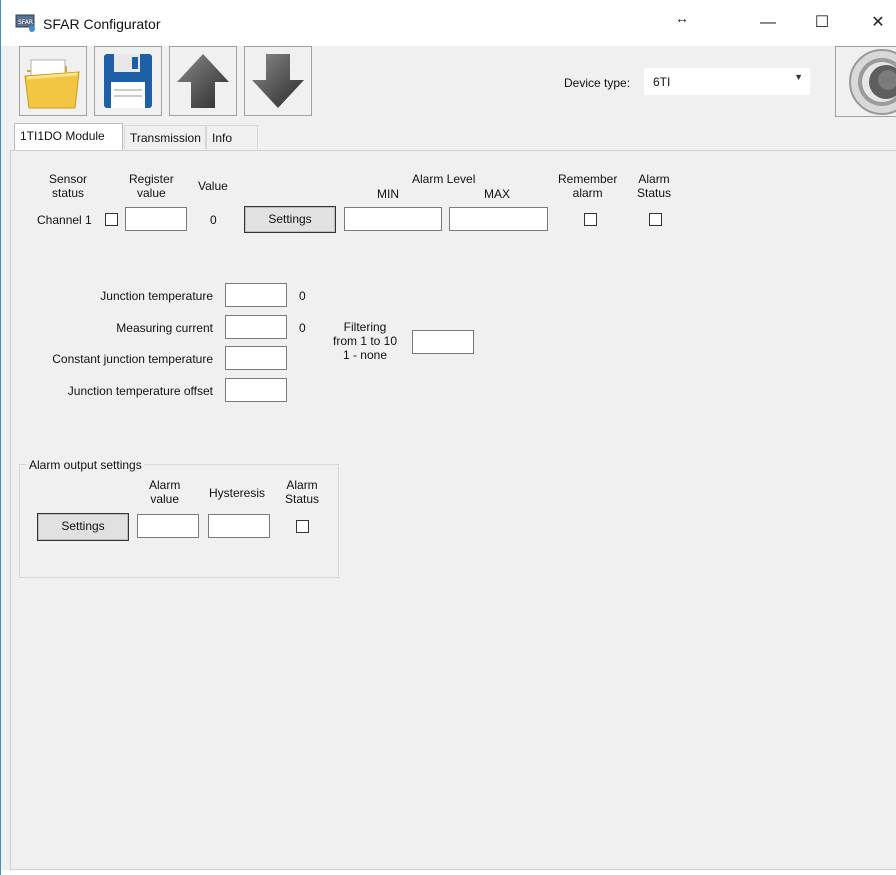  Describe the element at coordinates (444, 179) in the screenshot. I see `alarm-level-header: Alarm Level` at that location.